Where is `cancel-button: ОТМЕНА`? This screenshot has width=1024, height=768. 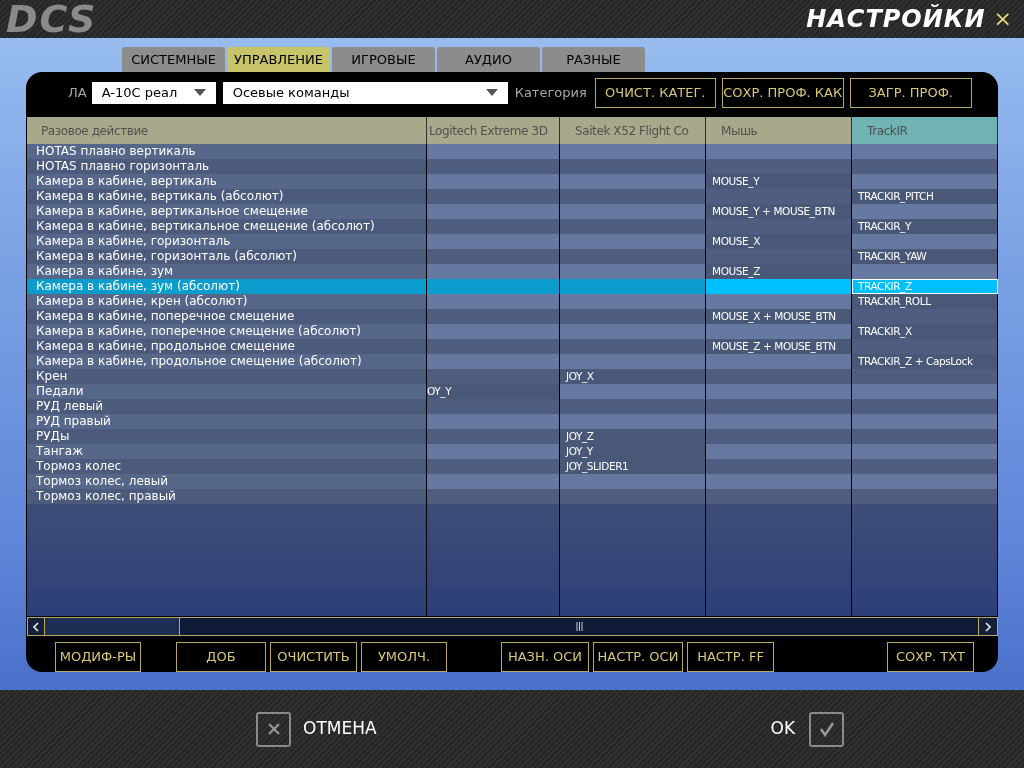
cancel-button: ОТМЕНА is located at coordinates (316, 729).